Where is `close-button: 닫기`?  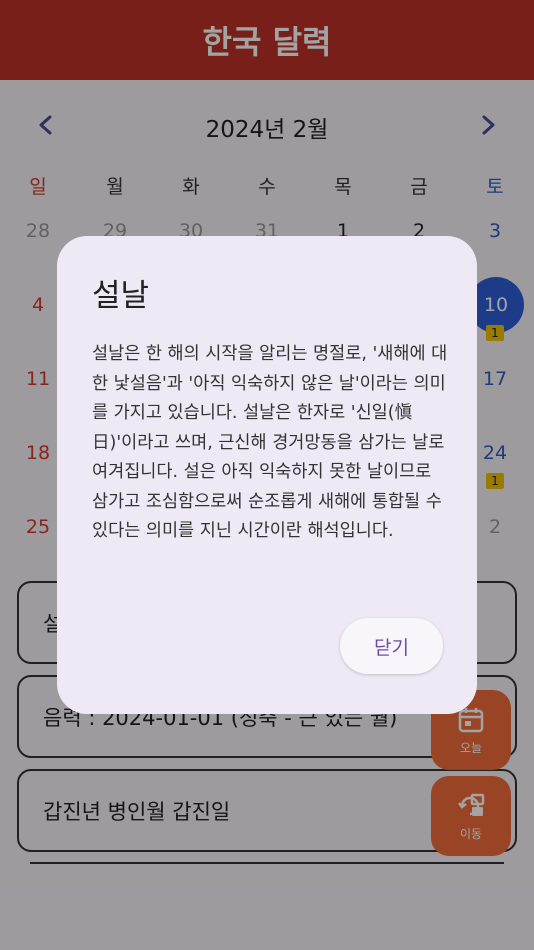 close-button: 닫기 is located at coordinates (391, 646).